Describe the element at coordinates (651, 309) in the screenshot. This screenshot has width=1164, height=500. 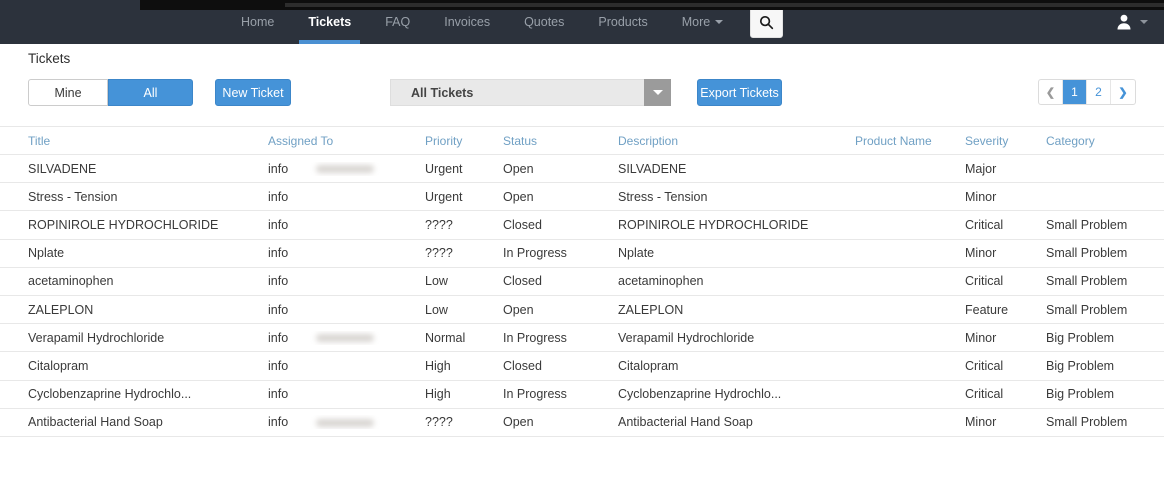
I see `cell-description: ZALEPLON` at that location.